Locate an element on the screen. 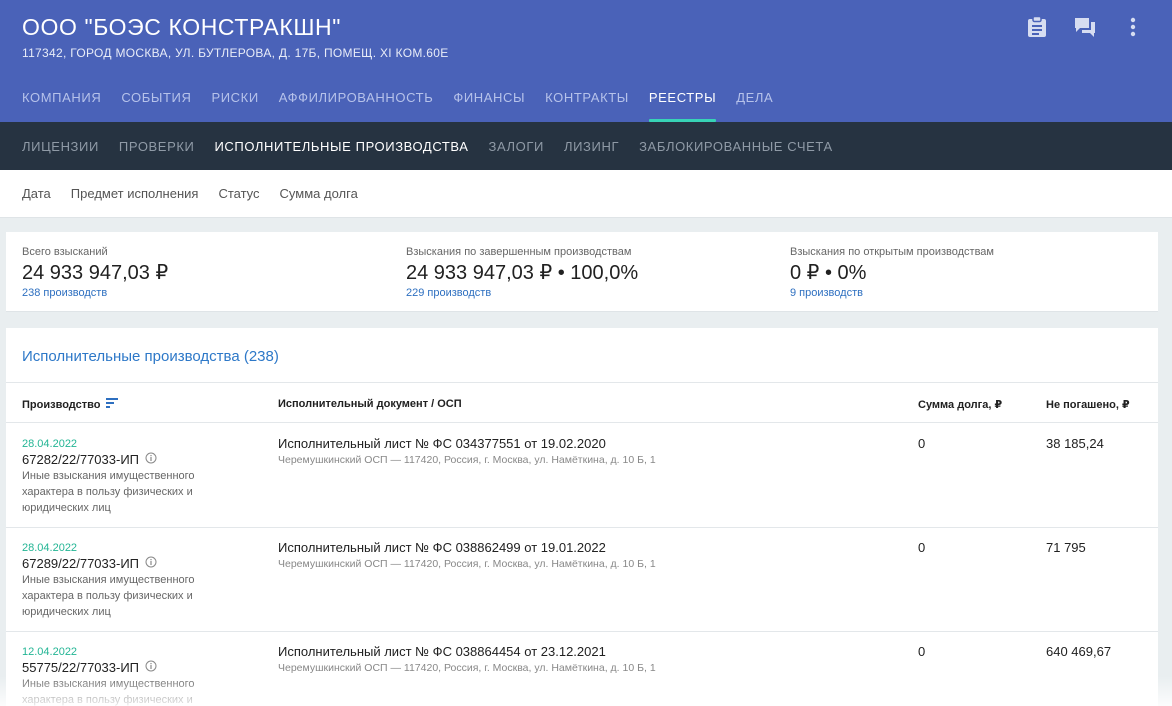 The image size is (1172, 706). row-unpaid: 38 185,24 is located at coordinates (1075, 443).